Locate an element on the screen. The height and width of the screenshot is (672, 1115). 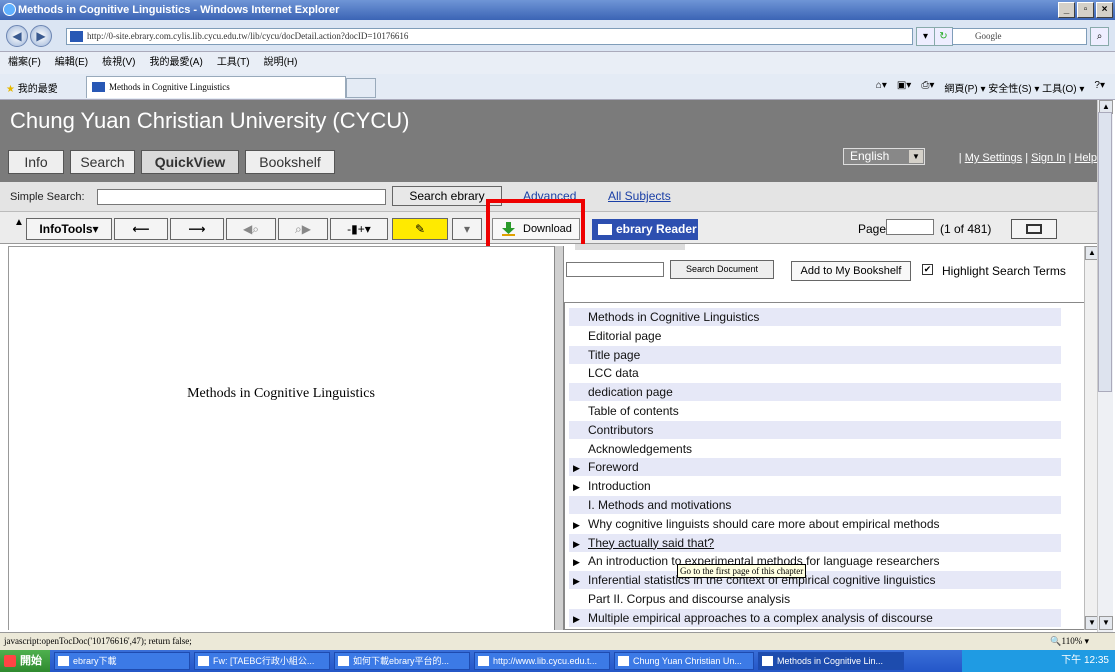
menu-favorites: 我的最愛(A) is located at coordinates (175, 63).